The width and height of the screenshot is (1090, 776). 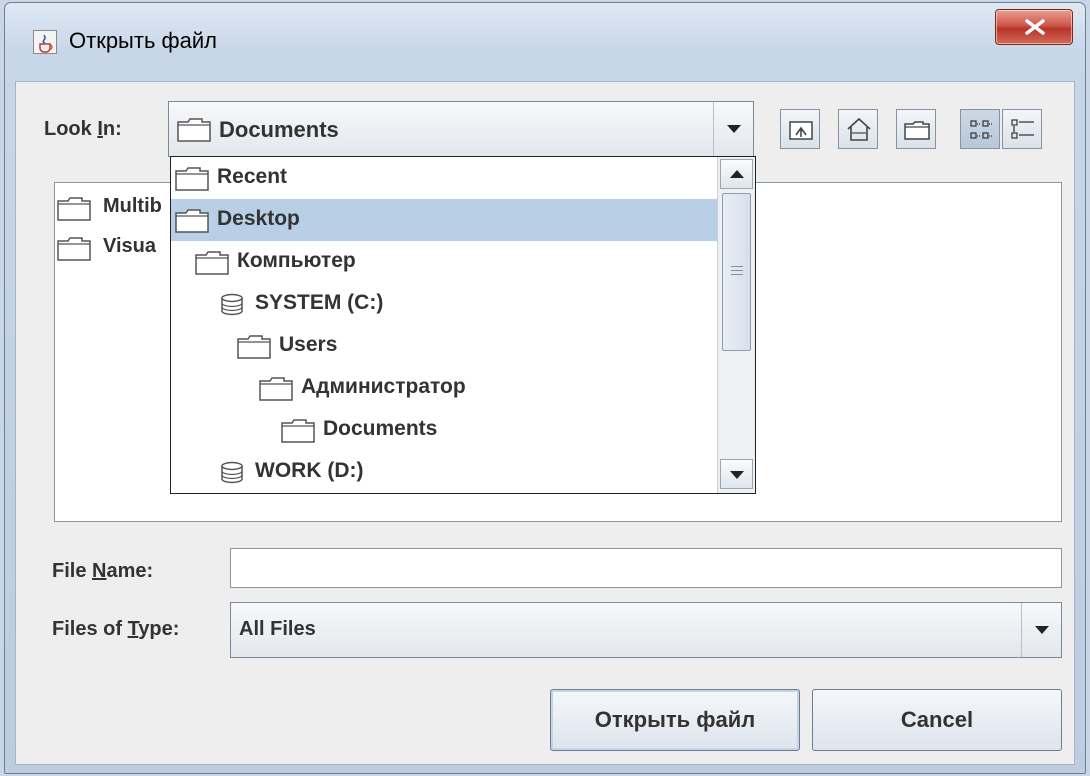 What do you see at coordinates (444, 220) in the screenshot?
I see `dropdown-item-desktop: Desktop` at bounding box center [444, 220].